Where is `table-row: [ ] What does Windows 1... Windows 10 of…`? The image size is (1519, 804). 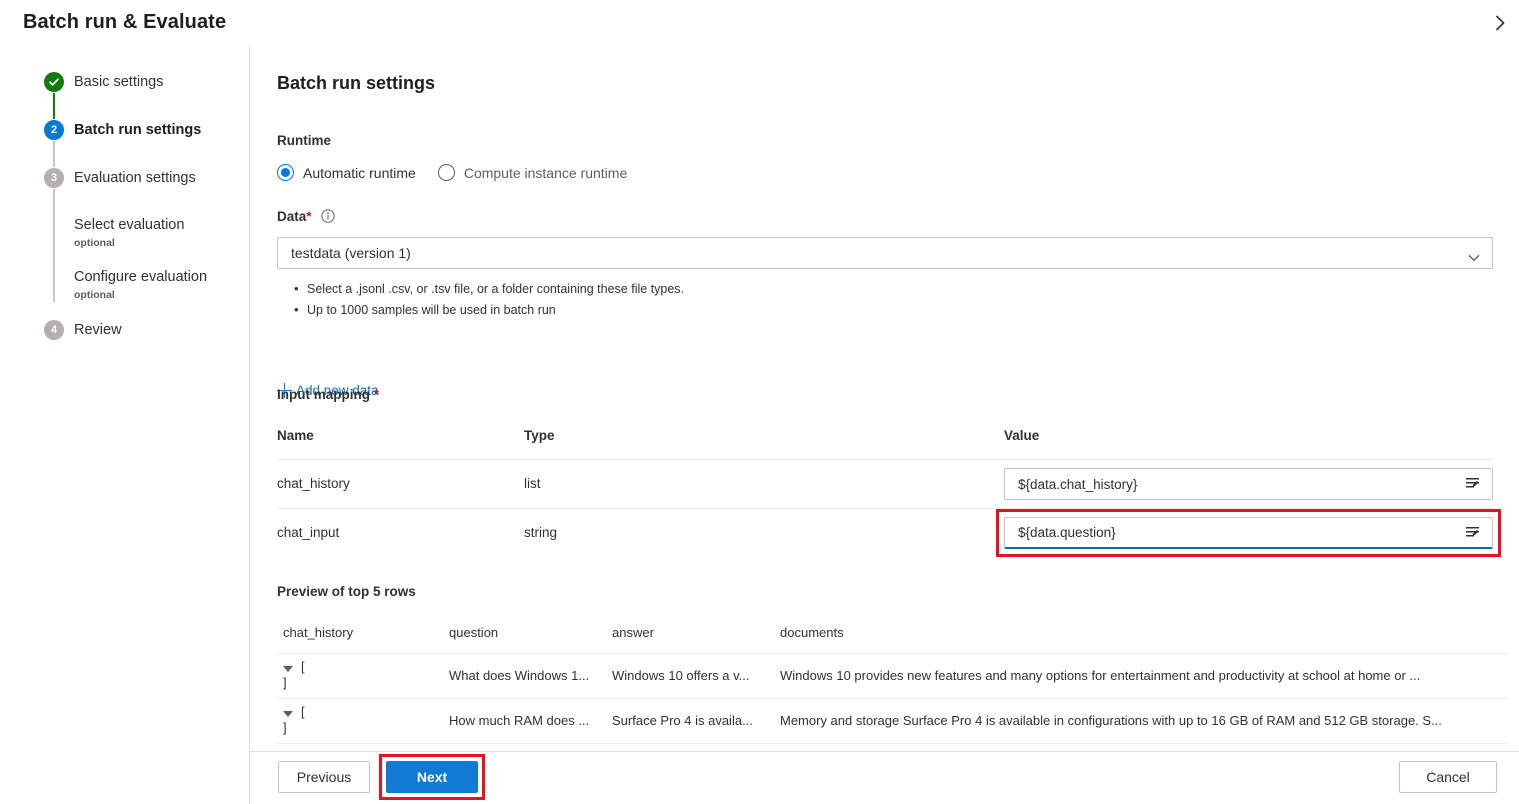 table-row: [ ] What does Windows 1... Windows 10 of… is located at coordinates (892, 675).